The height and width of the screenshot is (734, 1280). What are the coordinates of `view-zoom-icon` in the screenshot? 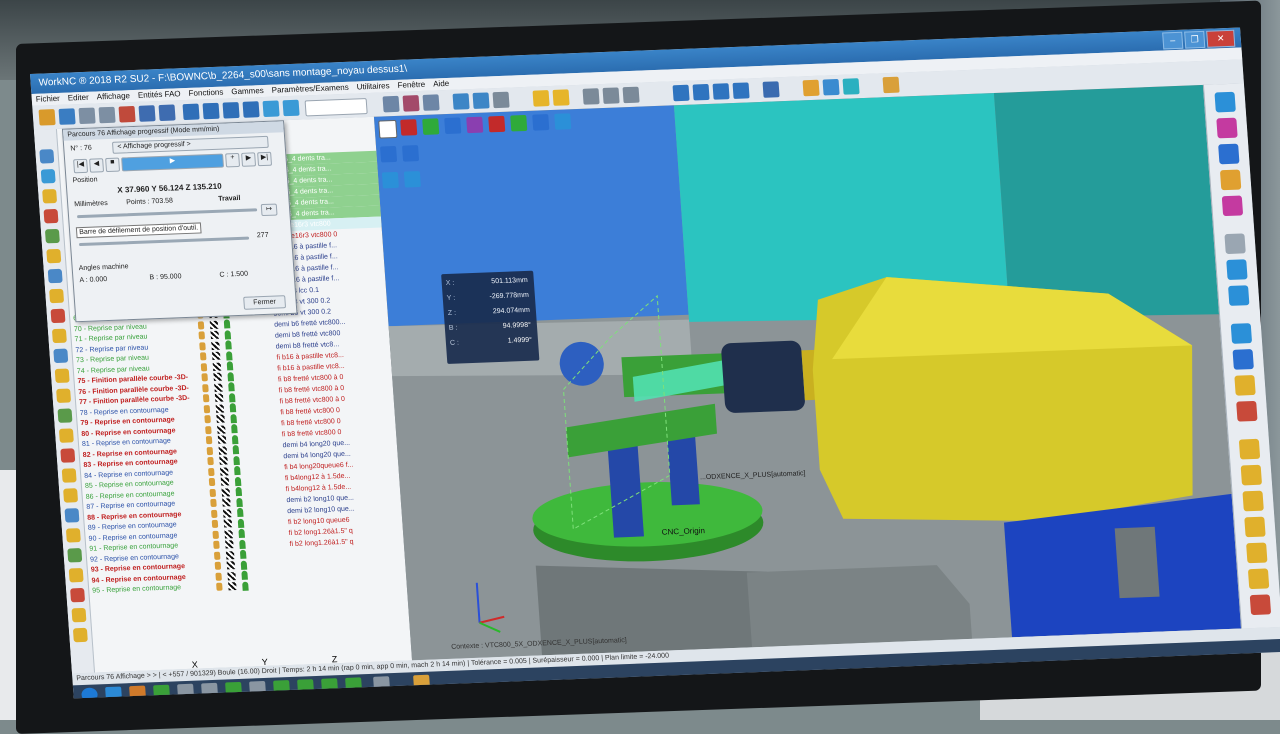 It's located at (563, 121).